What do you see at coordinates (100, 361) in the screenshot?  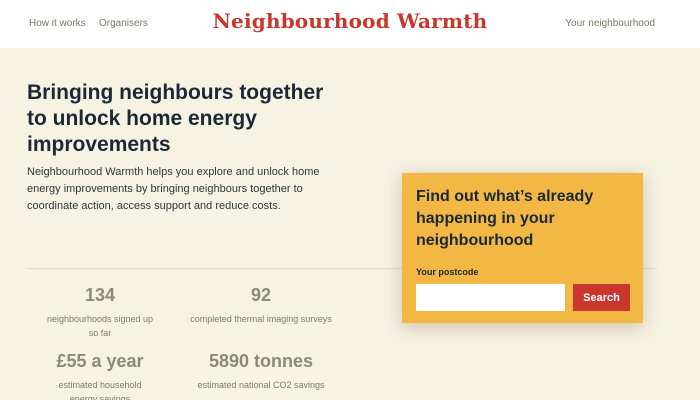 I see `stat-value: £55 a year` at bounding box center [100, 361].